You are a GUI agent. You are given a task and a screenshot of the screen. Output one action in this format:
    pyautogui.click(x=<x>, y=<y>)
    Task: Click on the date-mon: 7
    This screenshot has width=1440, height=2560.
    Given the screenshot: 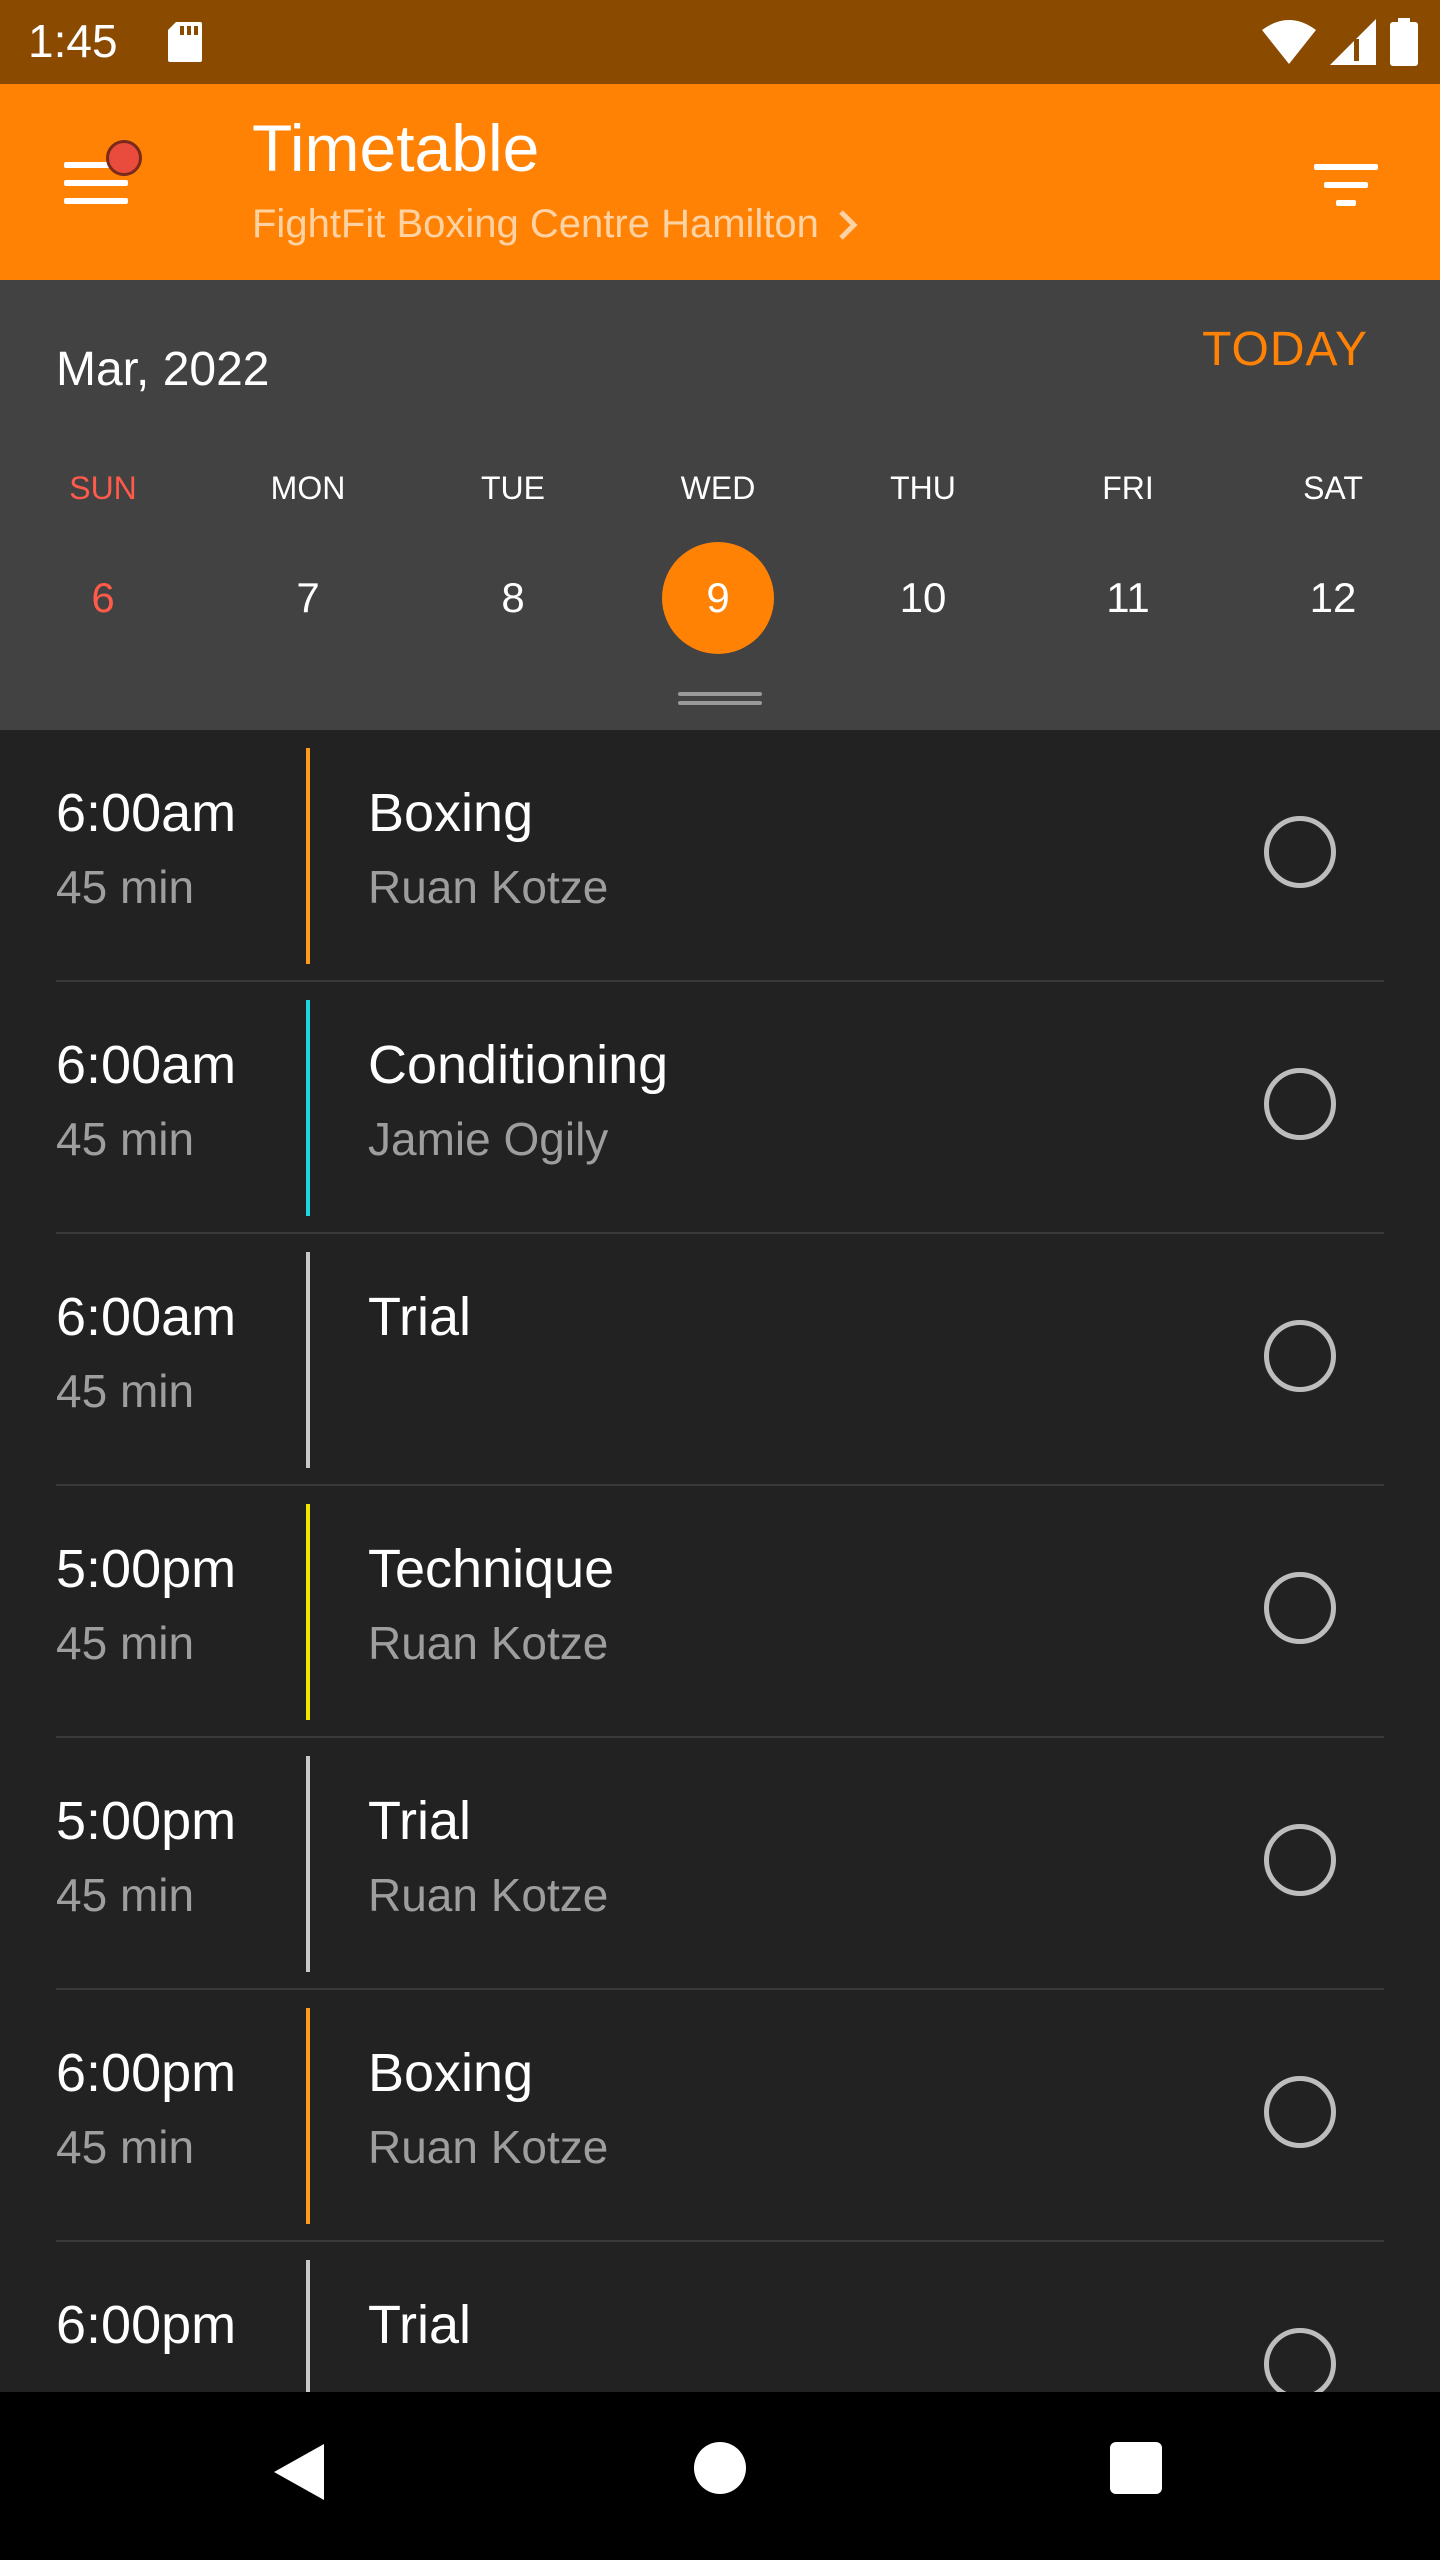 What is the action you would take?
    pyautogui.click(x=308, y=598)
    